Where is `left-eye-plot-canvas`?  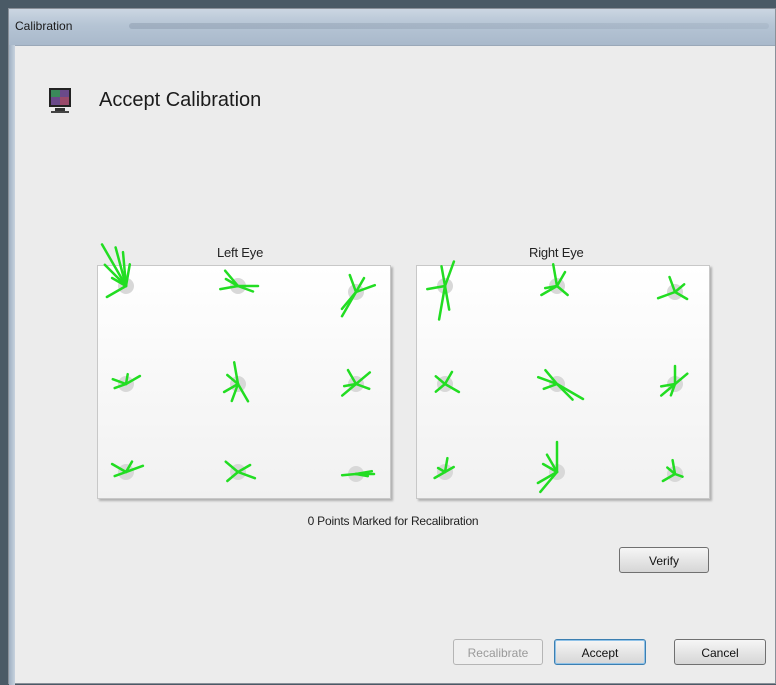 left-eye-plot-canvas is located at coordinates (238, 363).